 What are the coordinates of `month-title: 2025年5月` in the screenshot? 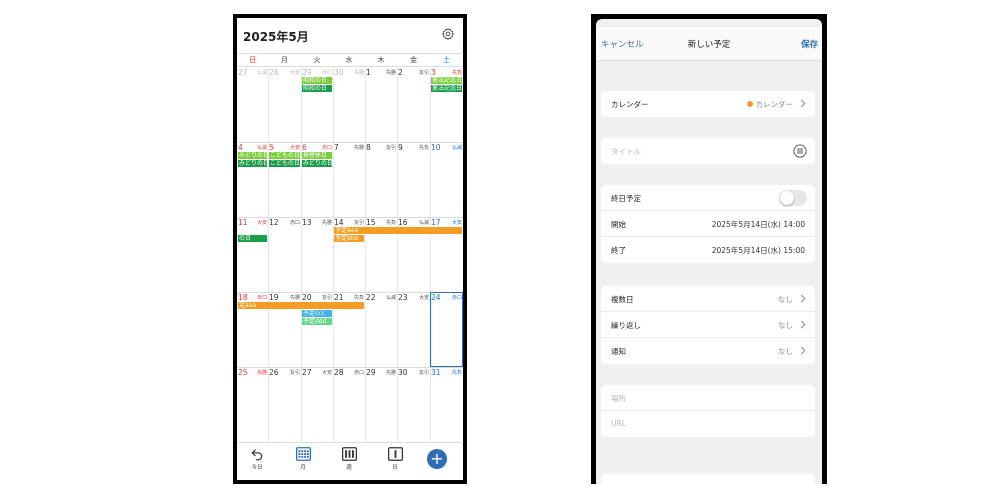 It's located at (276, 37).